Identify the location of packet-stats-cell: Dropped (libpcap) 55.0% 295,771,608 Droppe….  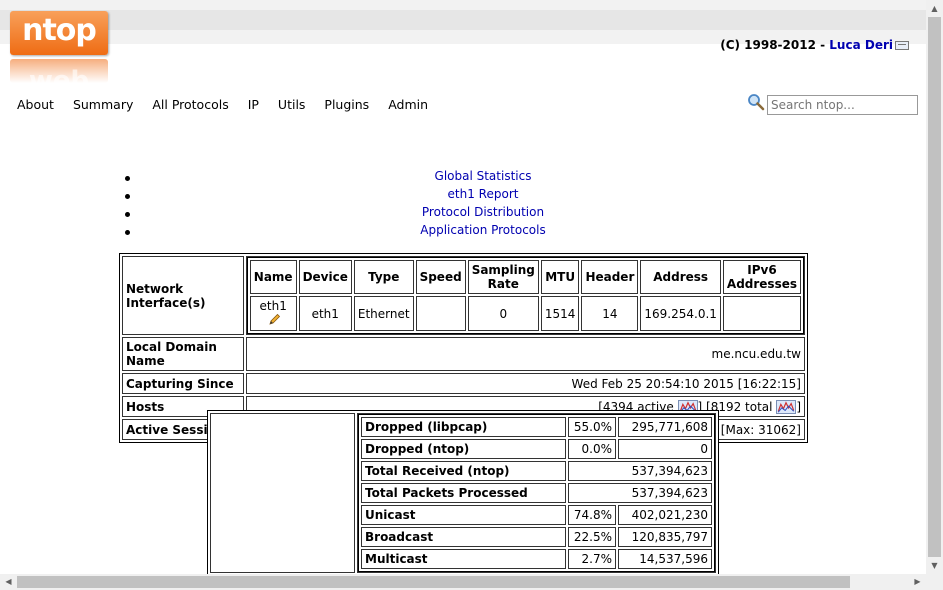
(536, 493).